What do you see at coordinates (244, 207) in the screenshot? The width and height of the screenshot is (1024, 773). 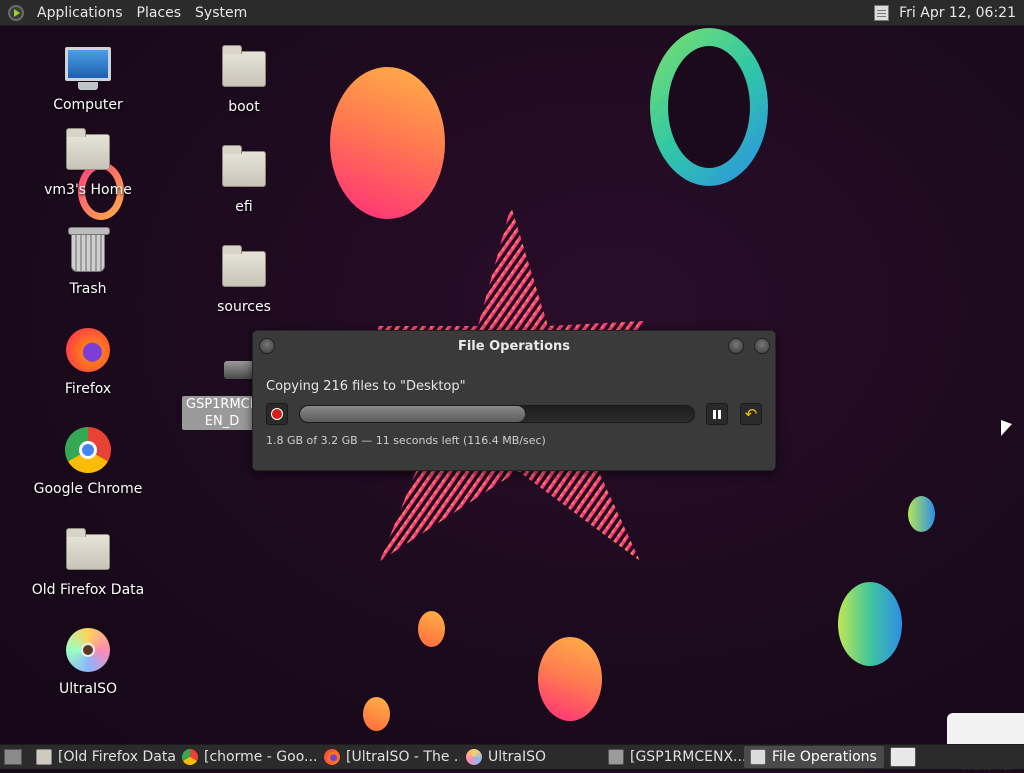 I see `desktop-icon-label: efi` at bounding box center [244, 207].